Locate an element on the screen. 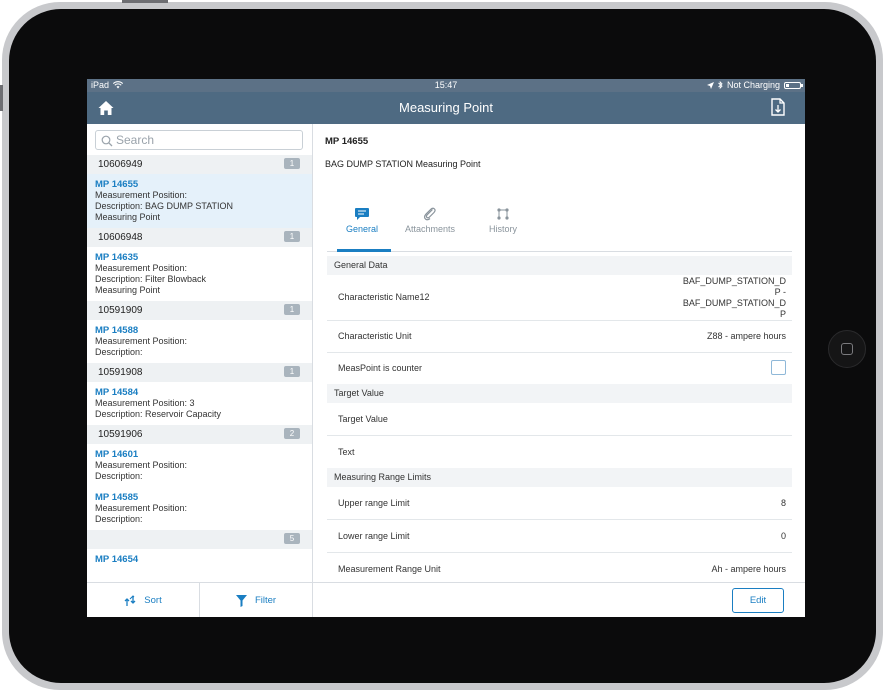 The width and height of the screenshot is (886, 692). page-title: Measuring Point is located at coordinates (446, 107).